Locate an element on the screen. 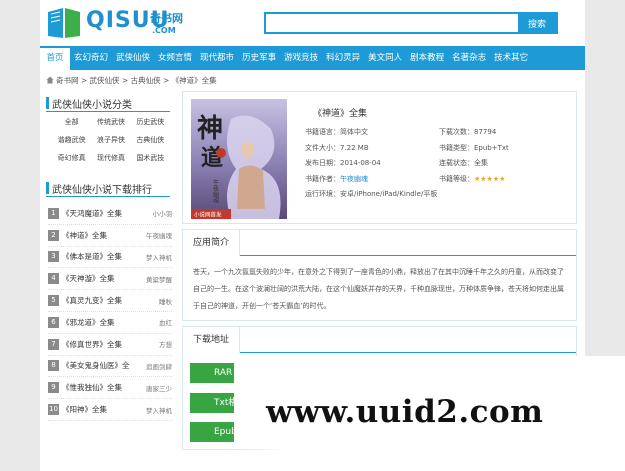 The image size is (625, 471). ranking-item: 4 《天神漩》全集 黄粱梦醒 is located at coordinates (110, 279).